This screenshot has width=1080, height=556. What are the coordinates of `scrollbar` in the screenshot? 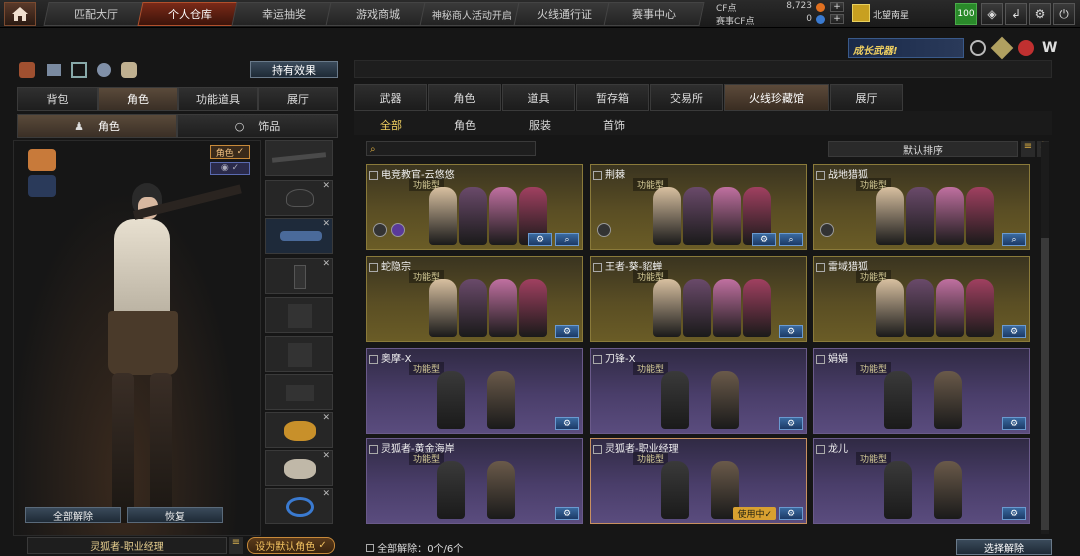 It's located at (1045, 338).